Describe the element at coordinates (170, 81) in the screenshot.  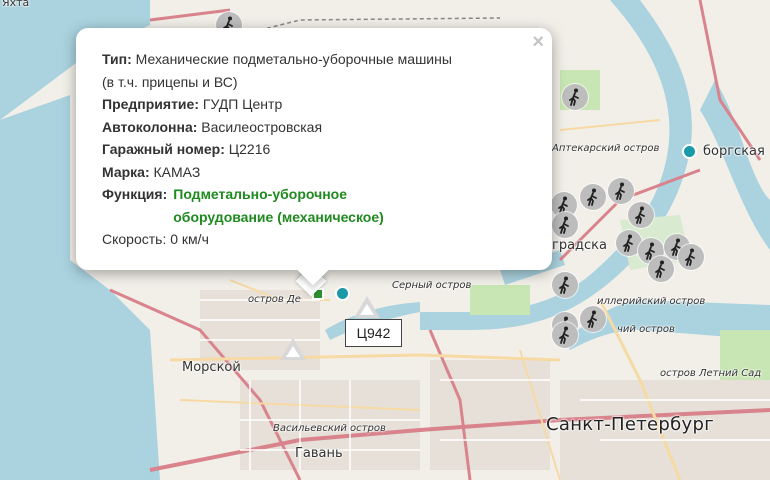
I see `popup-type-value-cont: (в т.ч. прицепы и ВС)` at that location.